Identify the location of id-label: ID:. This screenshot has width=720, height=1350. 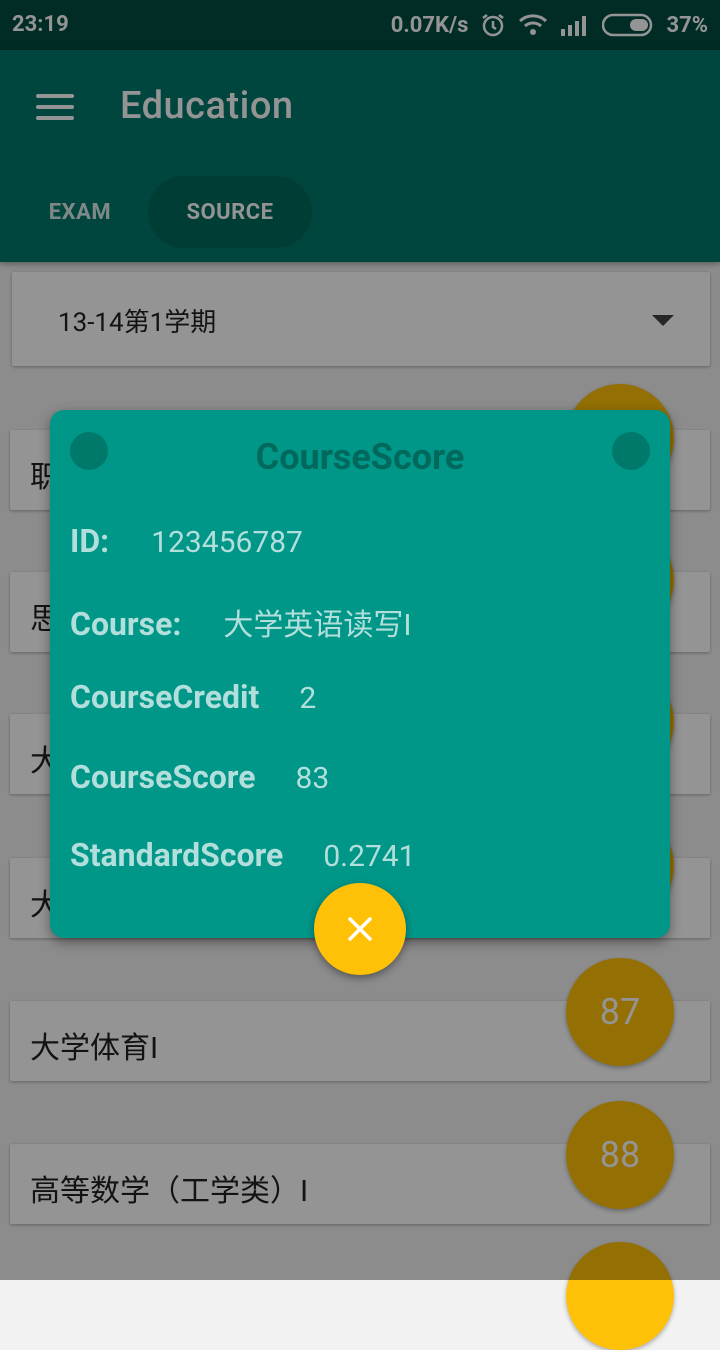
(90, 541).